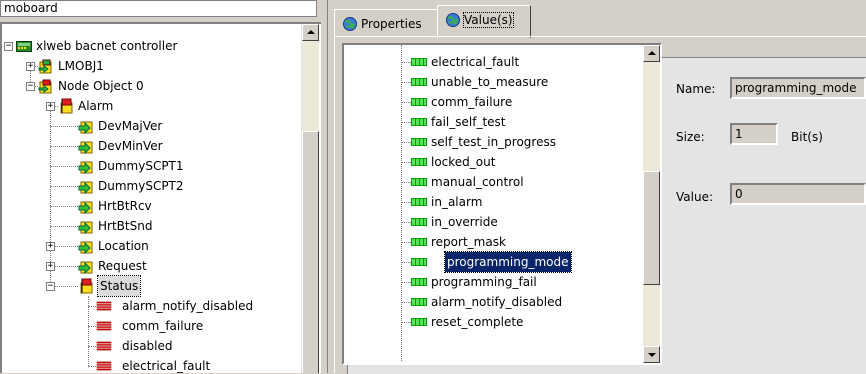 This screenshot has height=374, width=866. Describe the element at coordinates (457, 202) in the screenshot. I see `value-list-label: in_alarm` at that location.